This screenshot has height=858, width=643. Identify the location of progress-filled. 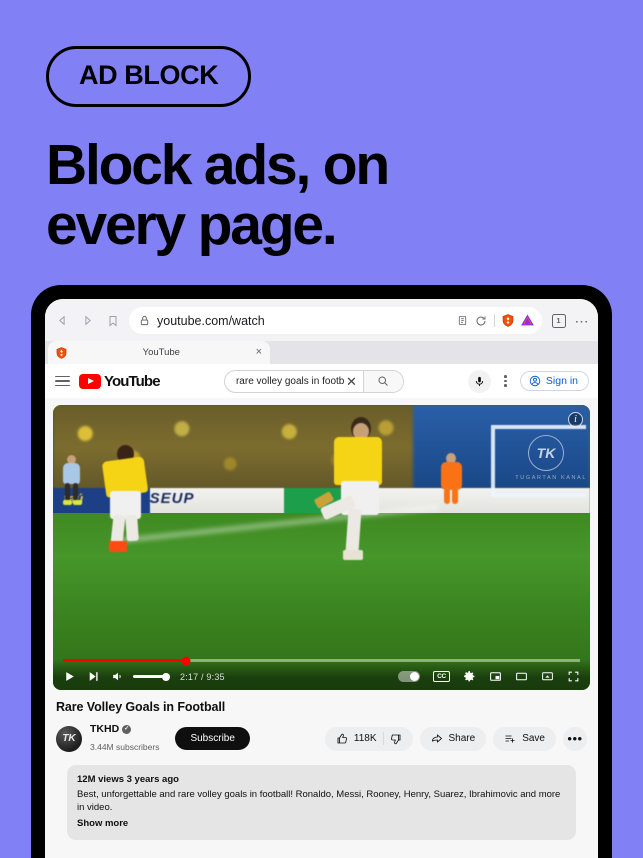
(125, 660).